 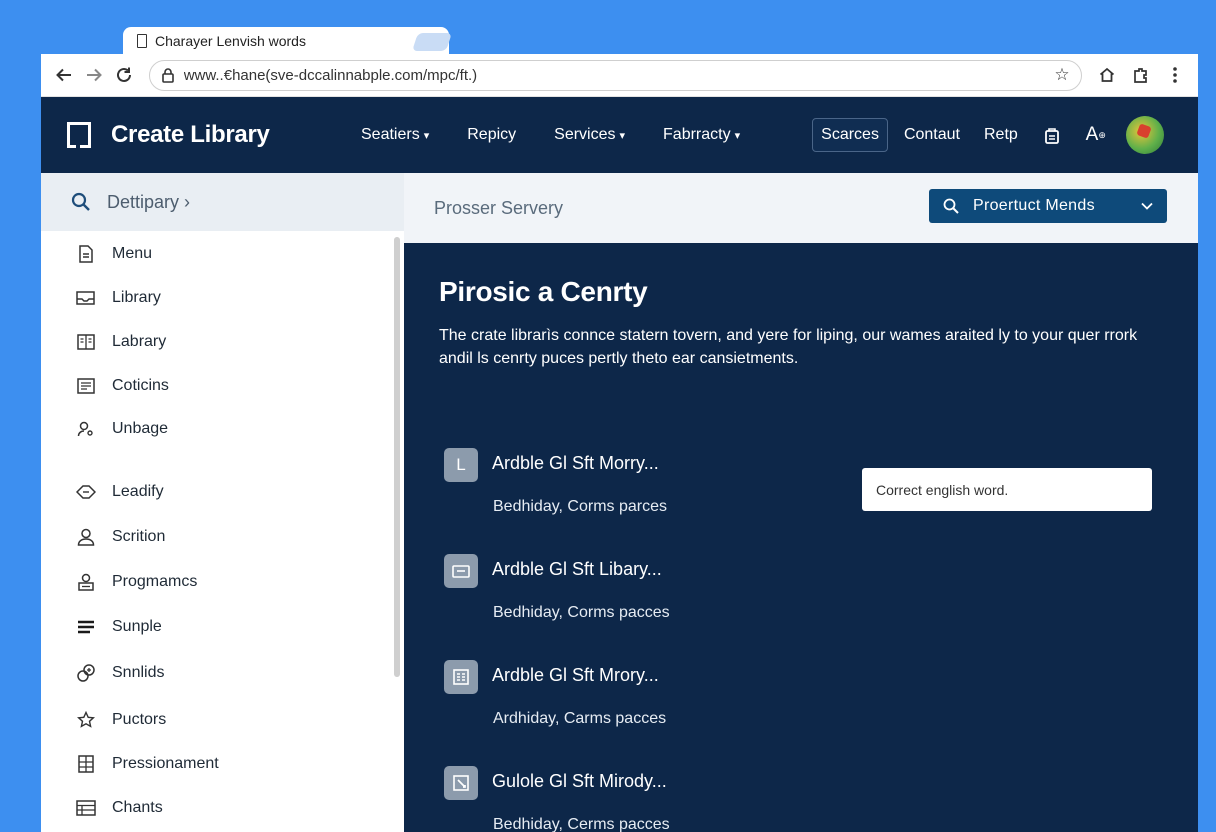 I want to click on sidebar-search: Dettipary ›, so click(x=222, y=202).